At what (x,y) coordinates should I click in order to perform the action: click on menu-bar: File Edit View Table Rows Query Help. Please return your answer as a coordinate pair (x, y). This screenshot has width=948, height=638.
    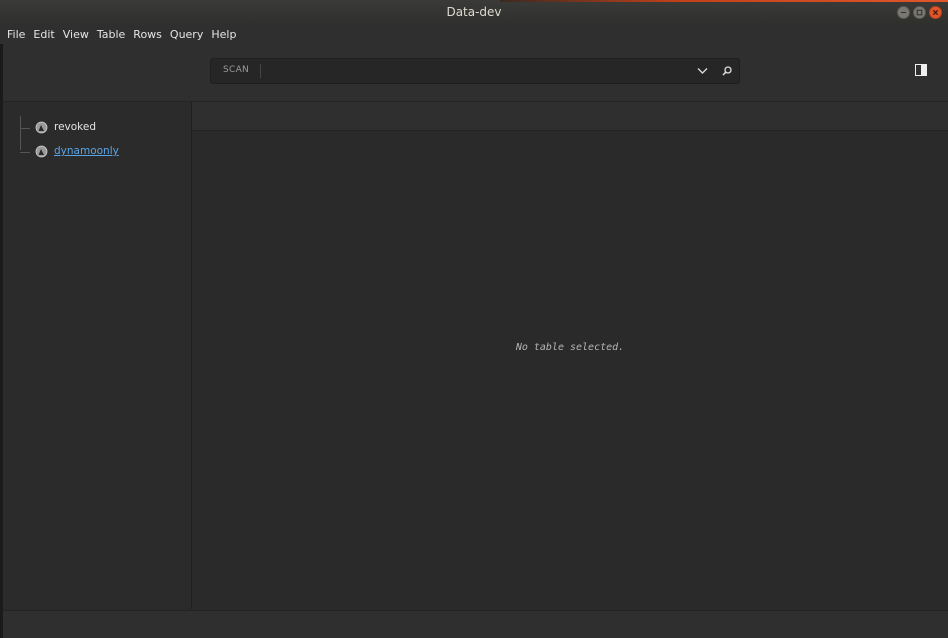
    Looking at the image, I should click on (474, 34).